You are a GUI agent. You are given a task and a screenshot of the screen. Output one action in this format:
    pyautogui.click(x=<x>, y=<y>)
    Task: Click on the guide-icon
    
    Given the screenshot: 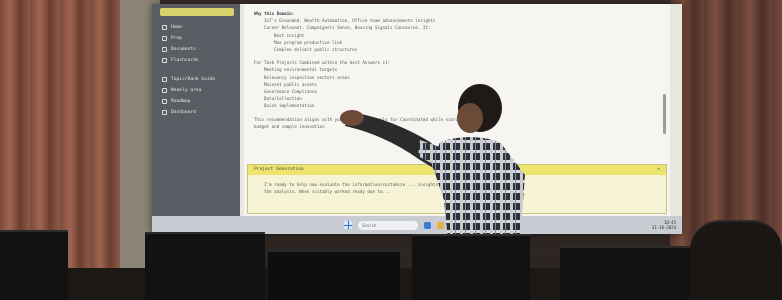 What is the action you would take?
    pyautogui.click(x=164, y=79)
    